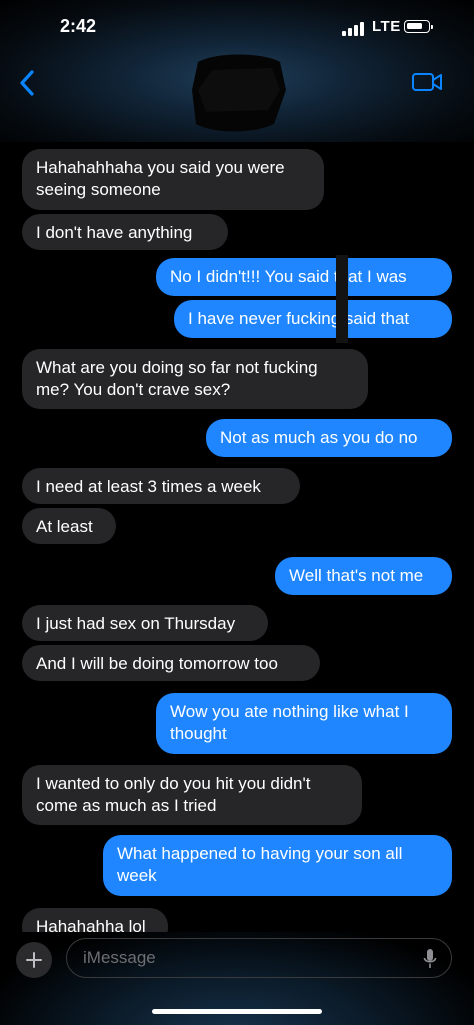 This screenshot has width=474, height=1025. Describe the element at coordinates (145, 623) in the screenshot. I see `incoming-message: I just had sex on Thursday` at that location.